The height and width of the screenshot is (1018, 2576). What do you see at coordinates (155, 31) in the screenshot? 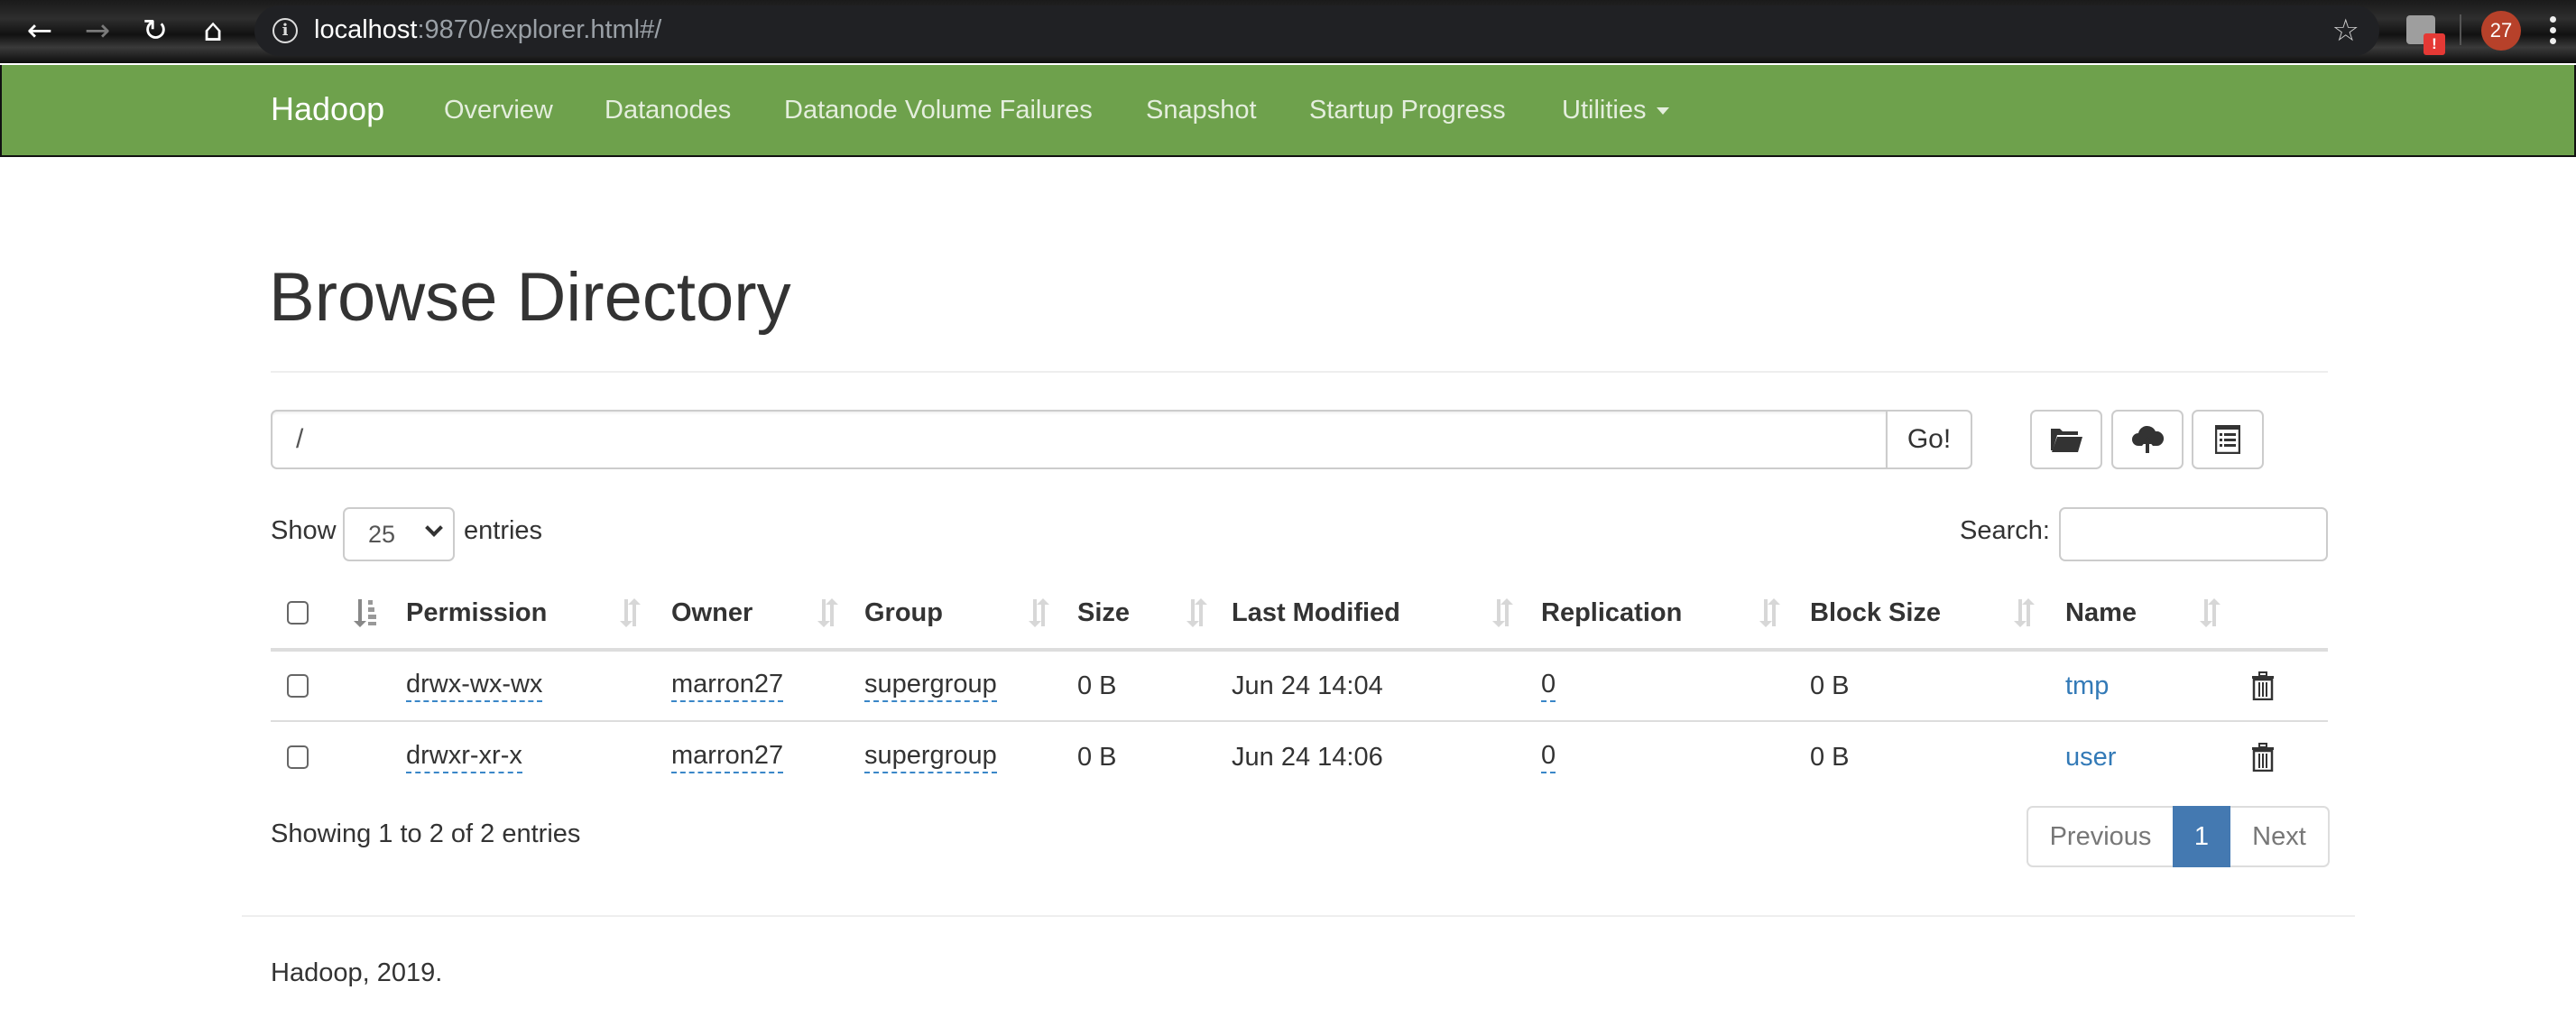
I see `reload-icon: ↻` at bounding box center [155, 31].